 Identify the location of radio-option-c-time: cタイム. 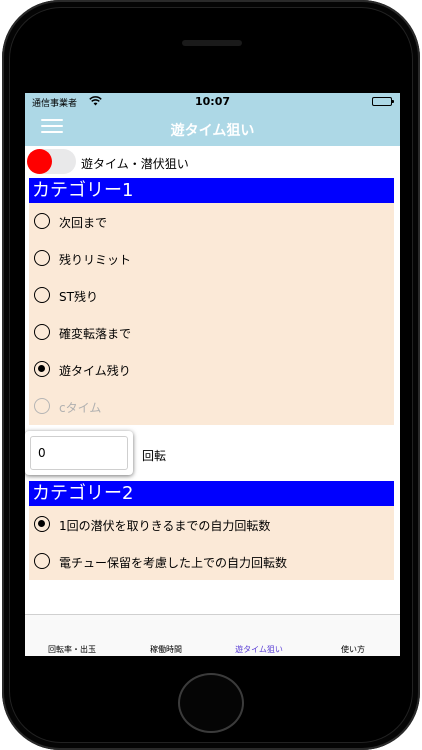
(211, 406).